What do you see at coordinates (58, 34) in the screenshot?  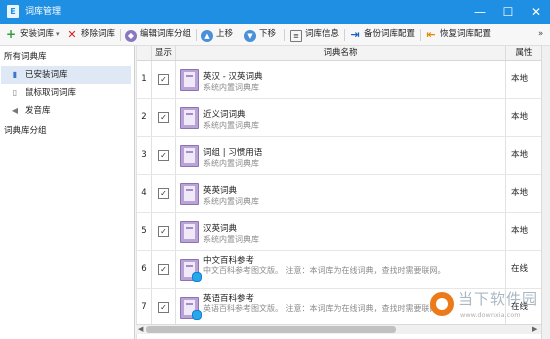 I see `chevron-down-icon: ▾` at bounding box center [58, 34].